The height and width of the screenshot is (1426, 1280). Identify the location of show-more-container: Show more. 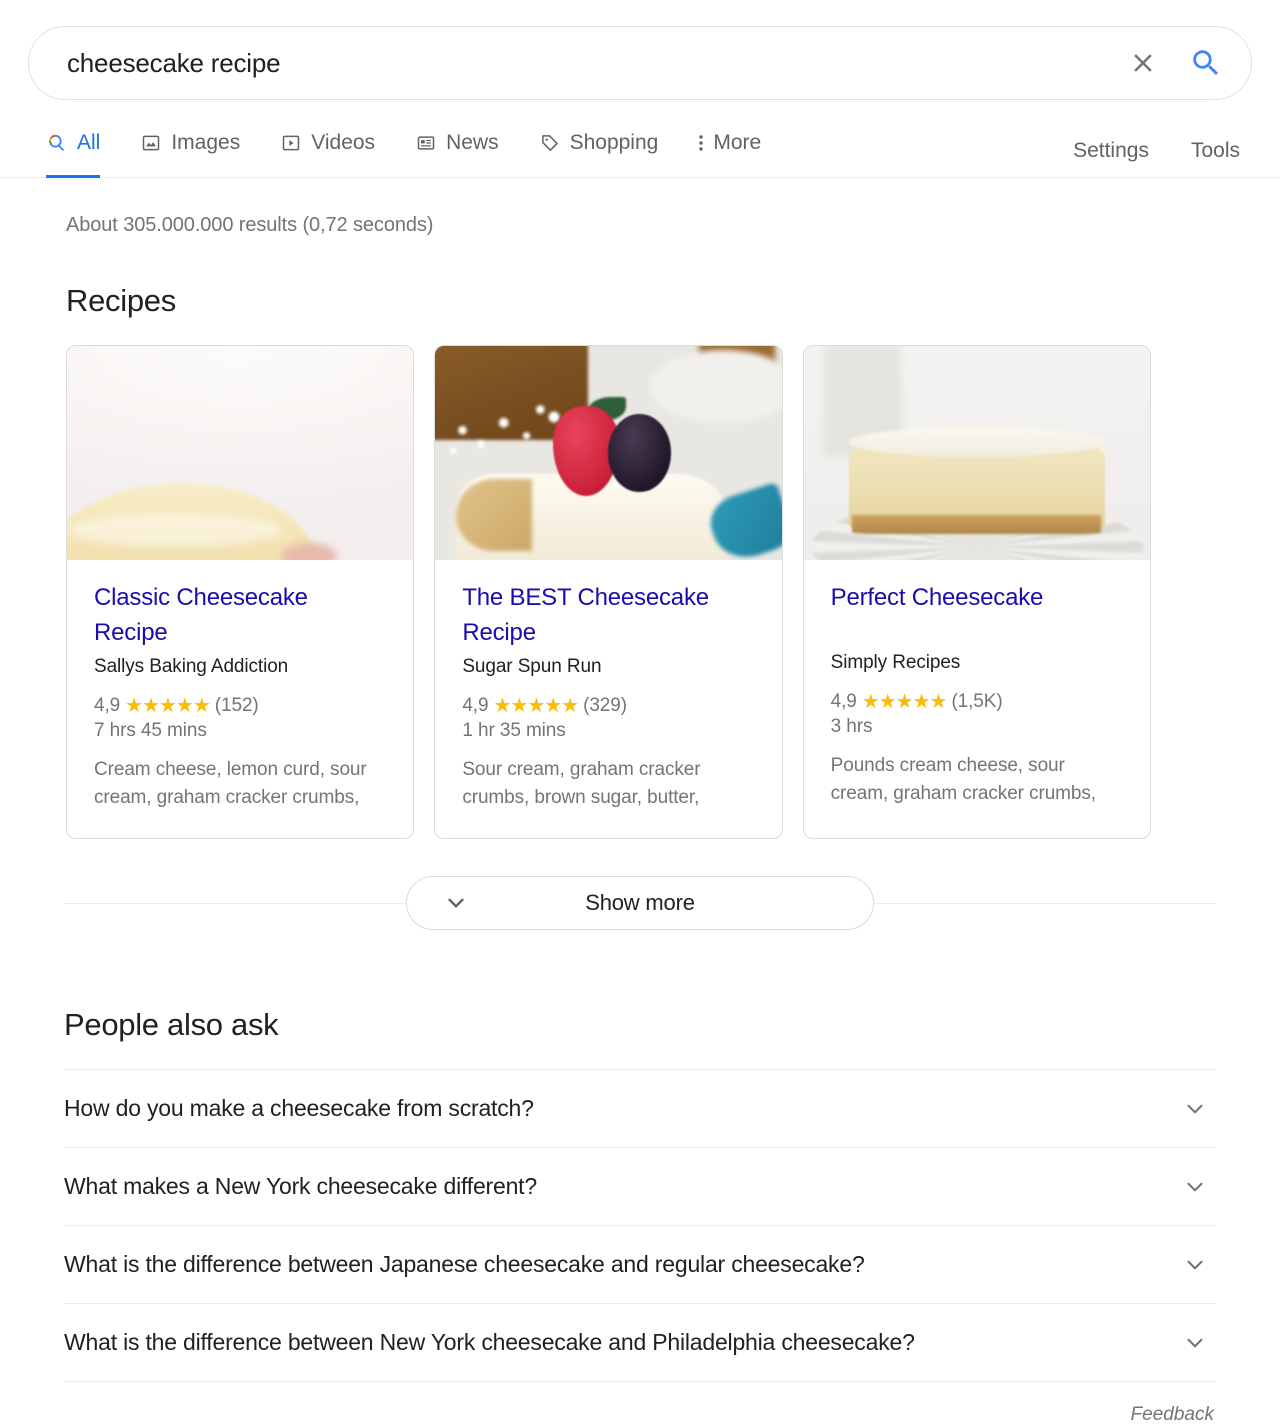
(640, 903).